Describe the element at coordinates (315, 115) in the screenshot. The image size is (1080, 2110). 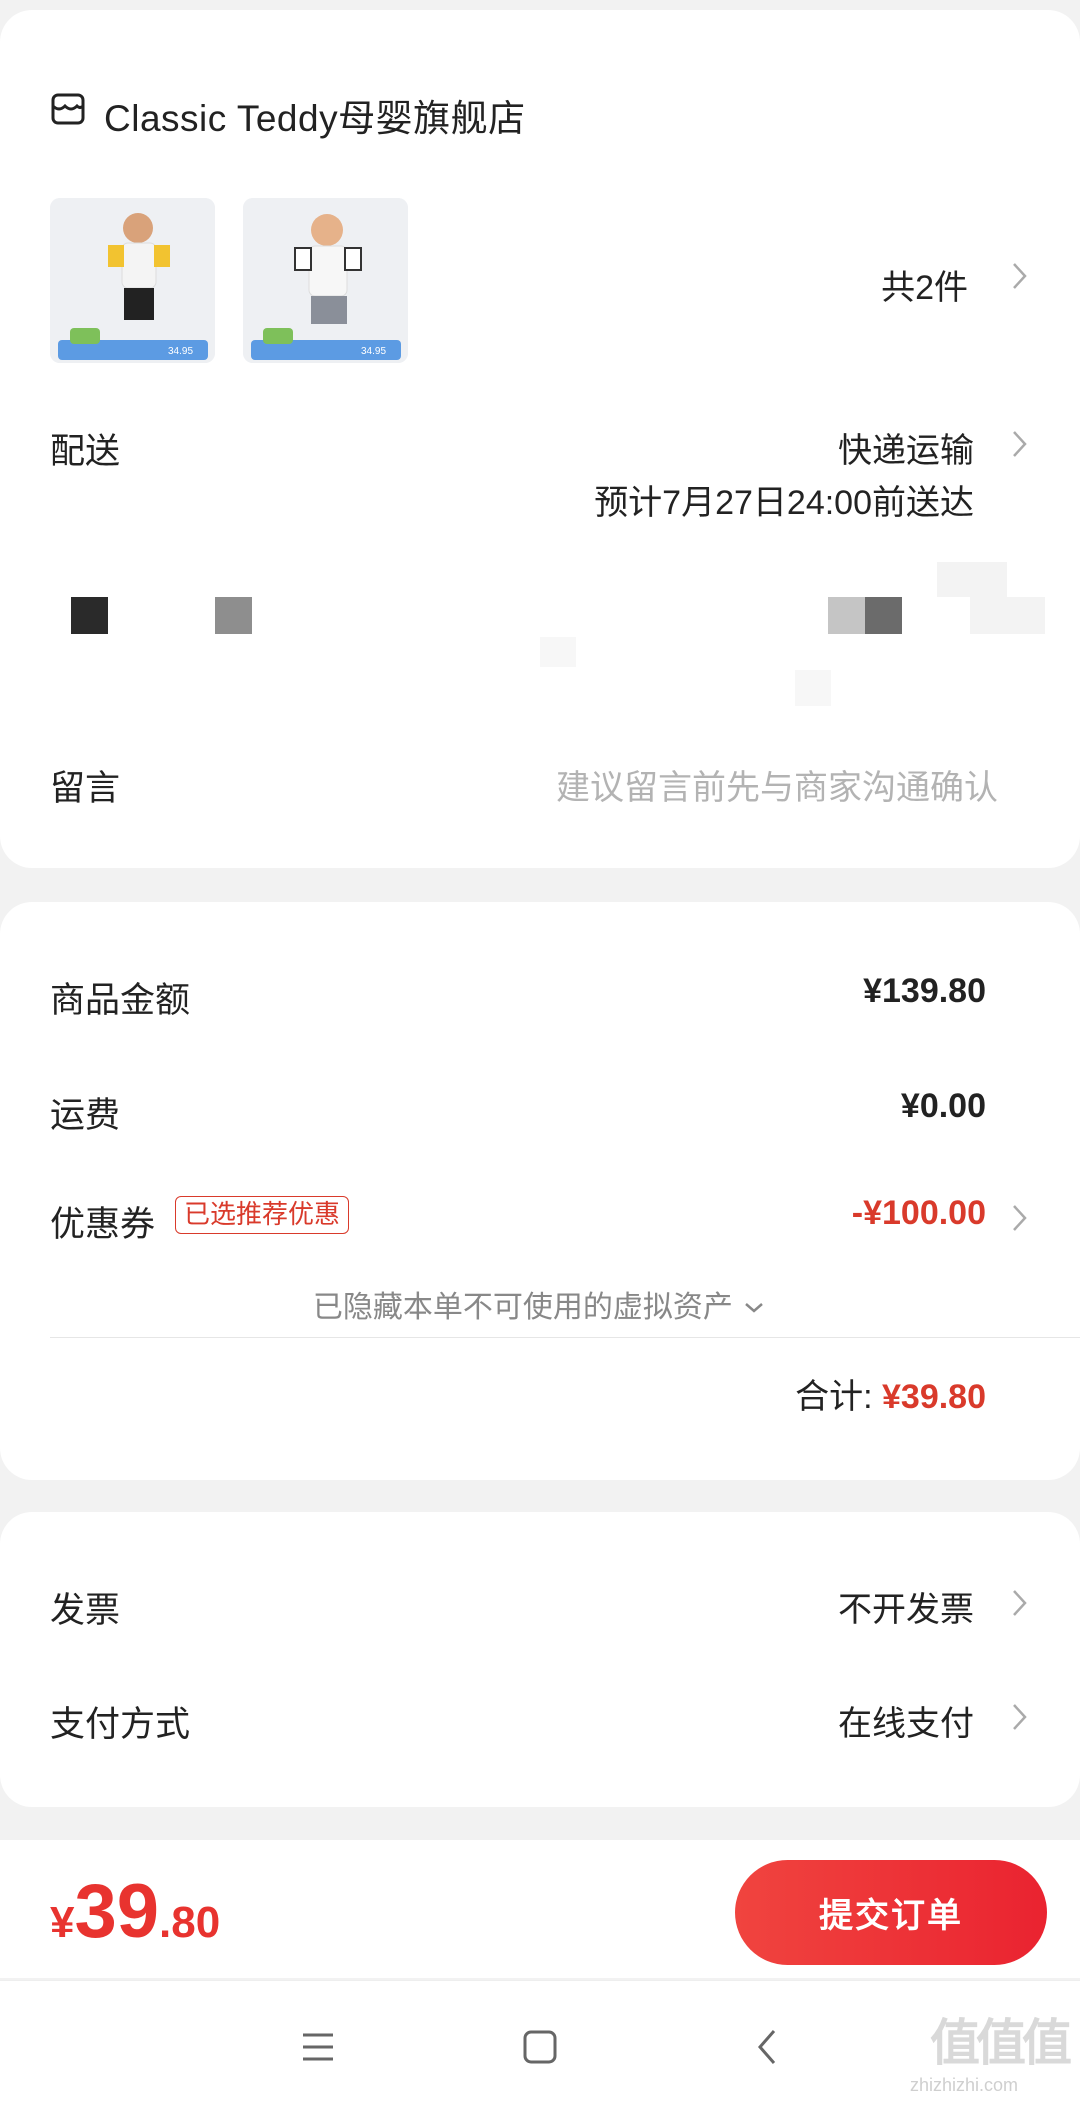
I see `store-name: Classic Teddy母婴旗舰店` at that location.